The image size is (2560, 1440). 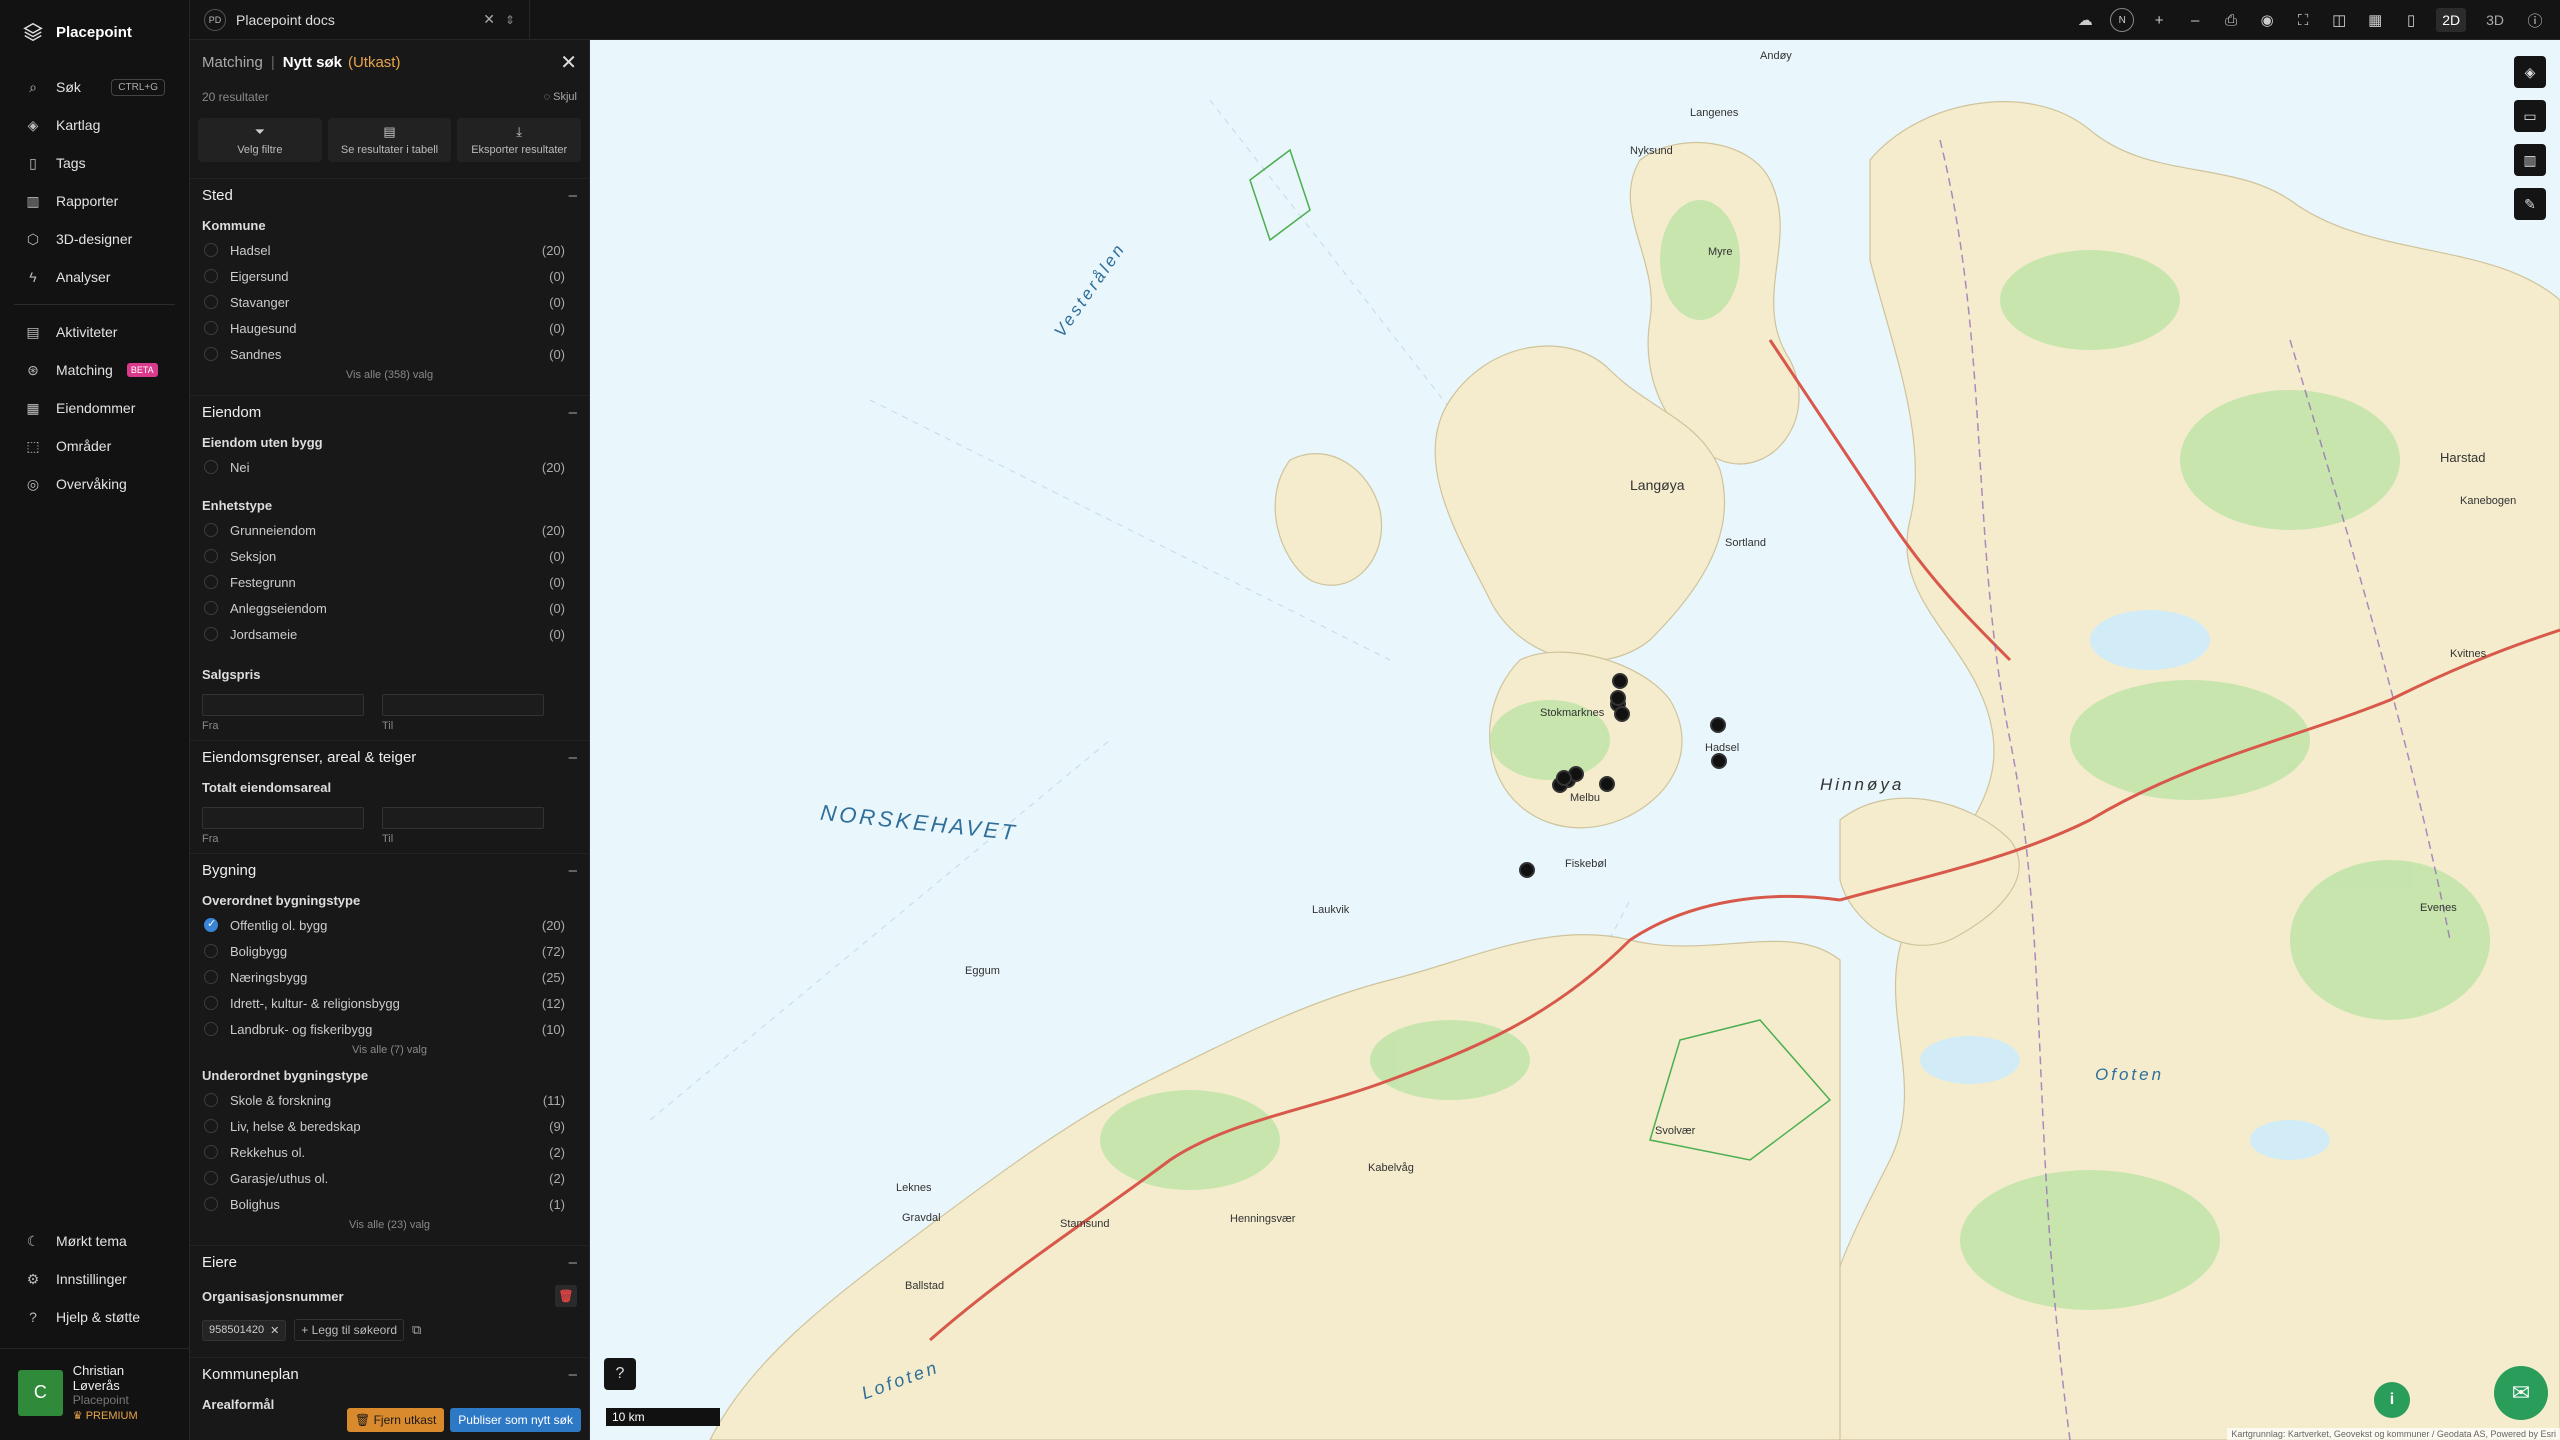 What do you see at coordinates (389, 412) in the screenshot?
I see `section-eiendom: Eiendom –` at bounding box center [389, 412].